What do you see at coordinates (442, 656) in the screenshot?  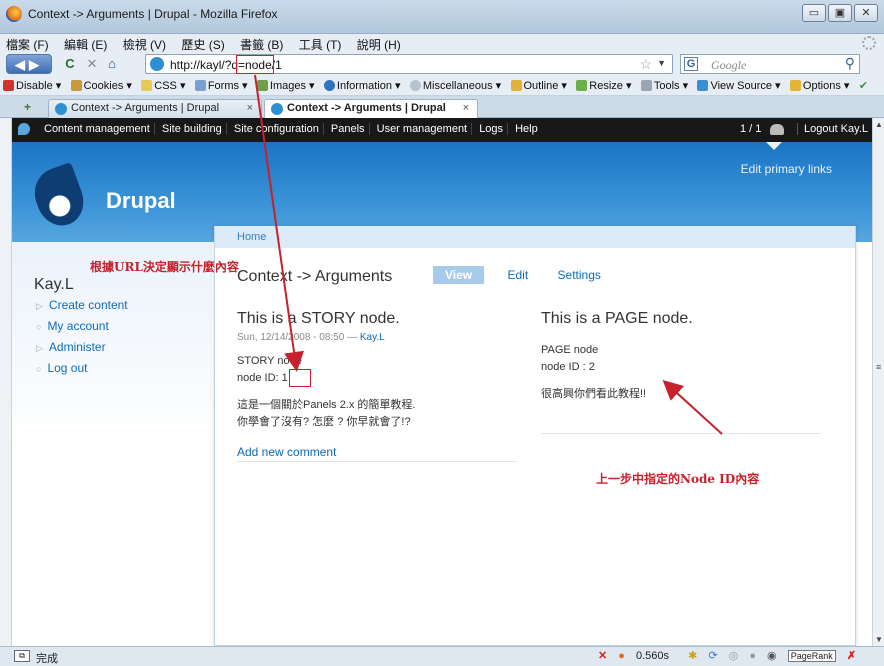 I see `status-bar: ⧉ 完成 ✕ ● 0.560s ✱ ⟳ ◎ ● ◉ PageRank ✗` at bounding box center [442, 656].